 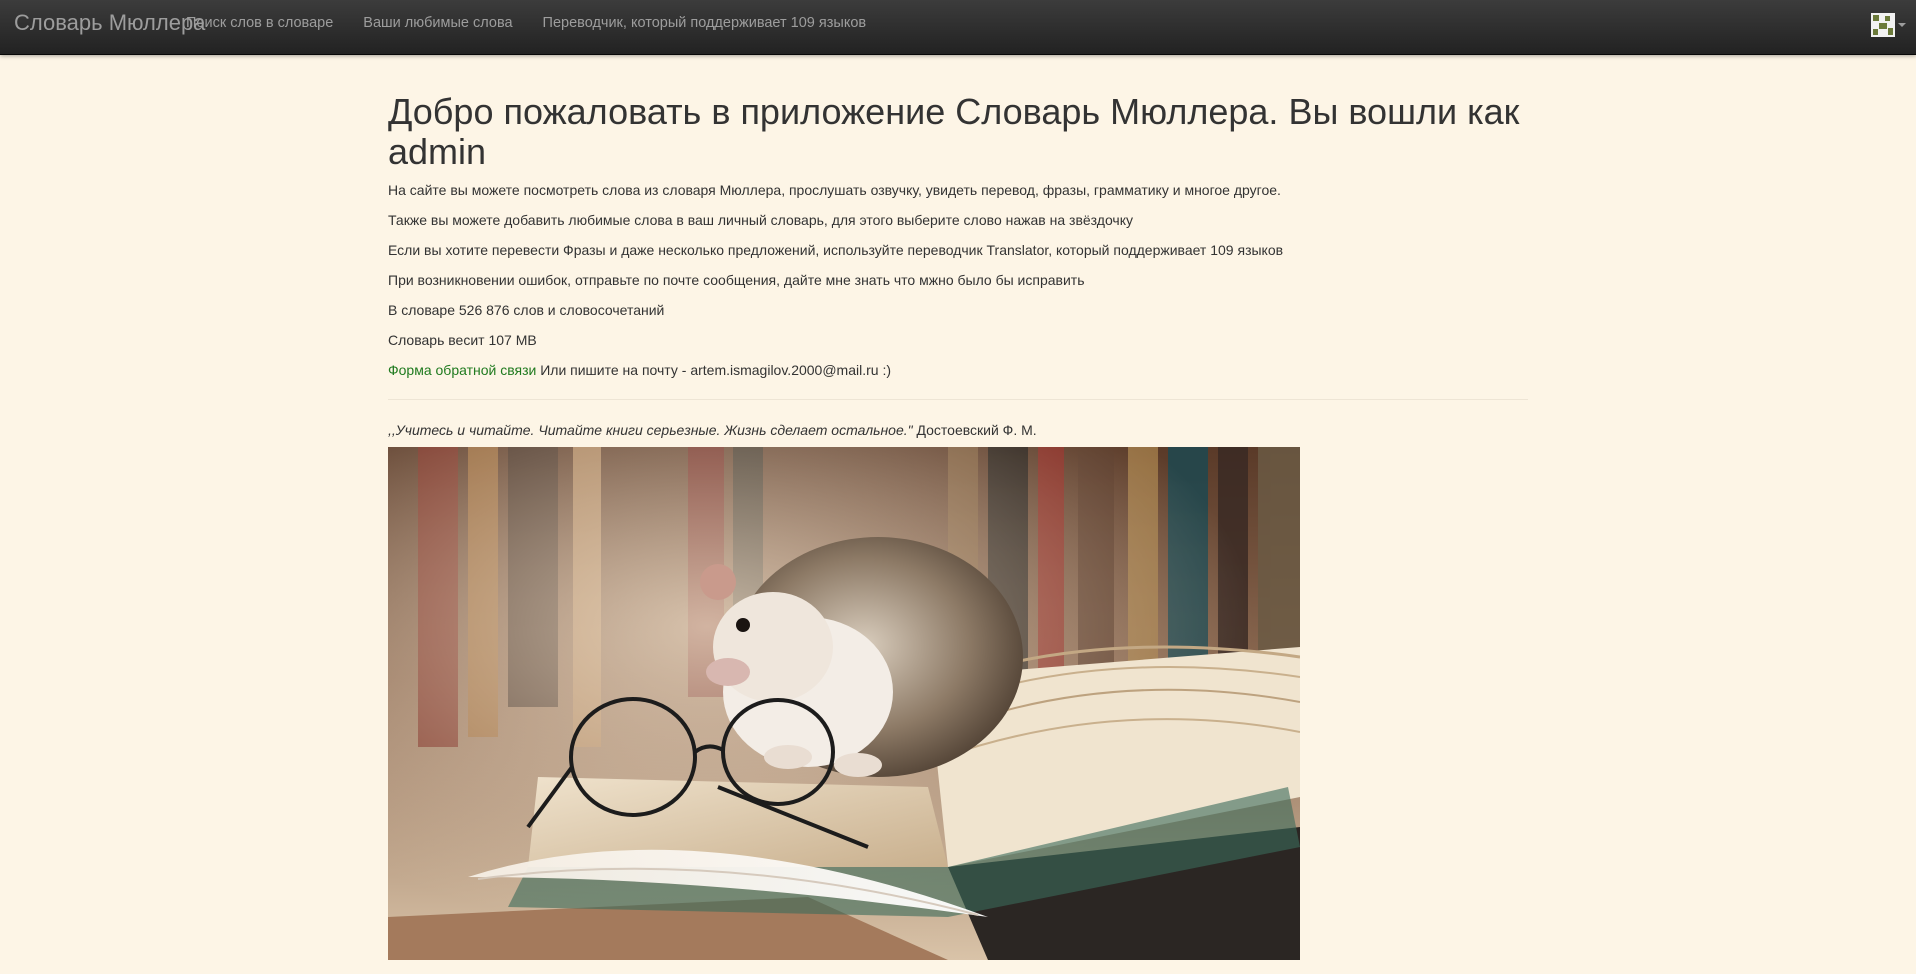 I want to click on nav-link-search: Поиск слов в словаре, so click(x=259, y=23).